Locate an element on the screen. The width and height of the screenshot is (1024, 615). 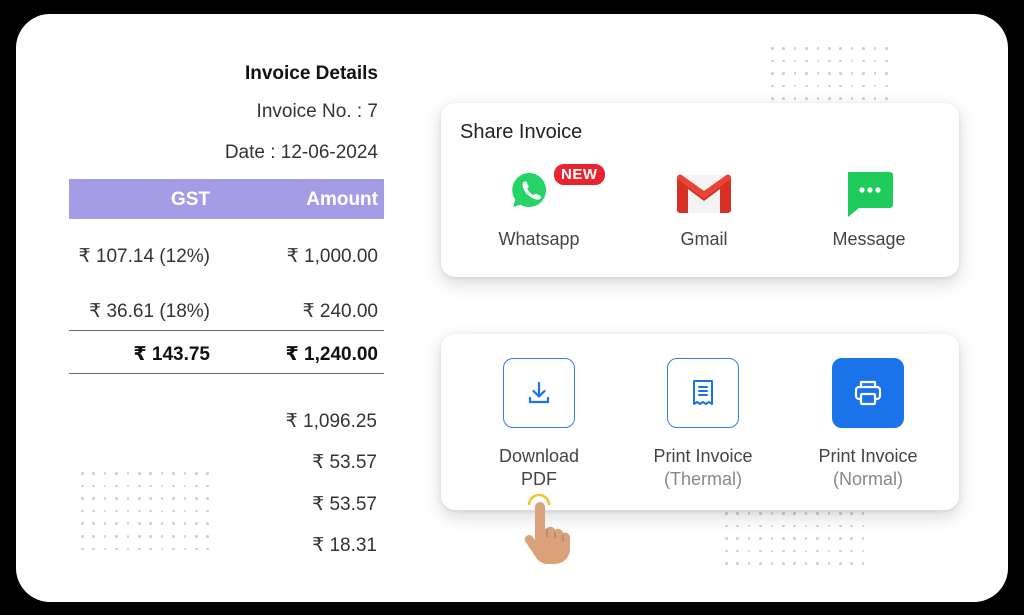
download-label: Download is located at coordinates (539, 456).